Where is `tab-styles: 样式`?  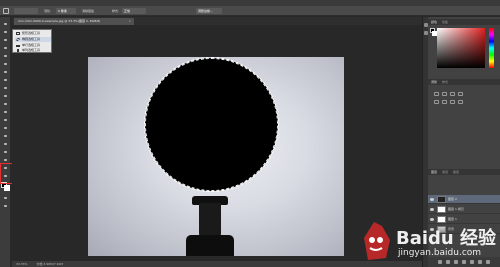 tab-styles: 样式 is located at coordinates (445, 82).